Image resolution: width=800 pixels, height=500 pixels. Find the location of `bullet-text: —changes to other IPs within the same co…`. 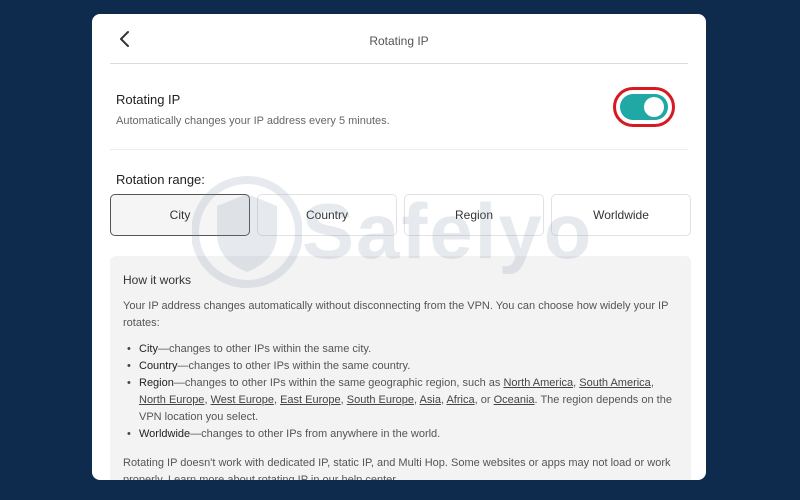

bullet-text: —changes to other IPs within the same co… is located at coordinates (294, 366).